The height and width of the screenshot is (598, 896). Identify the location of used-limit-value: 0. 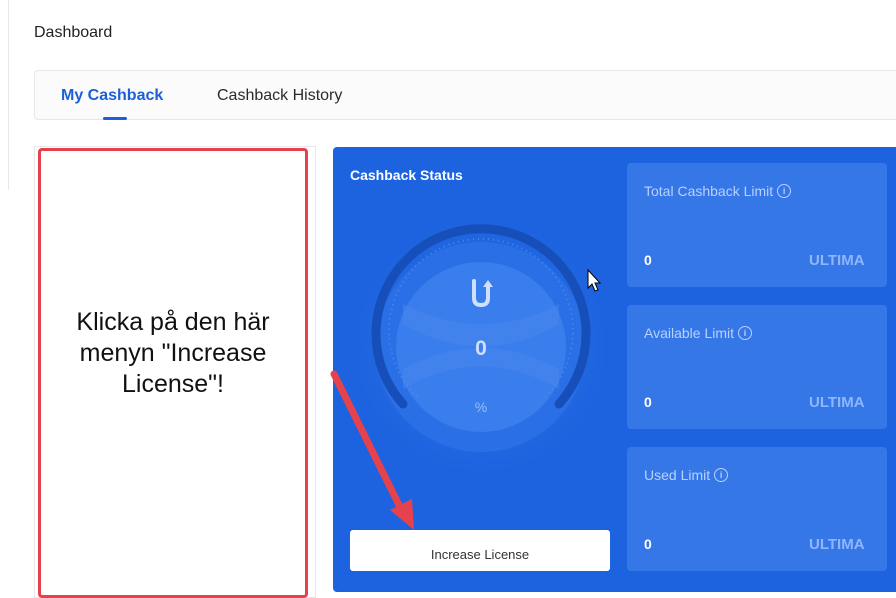
(648, 544).